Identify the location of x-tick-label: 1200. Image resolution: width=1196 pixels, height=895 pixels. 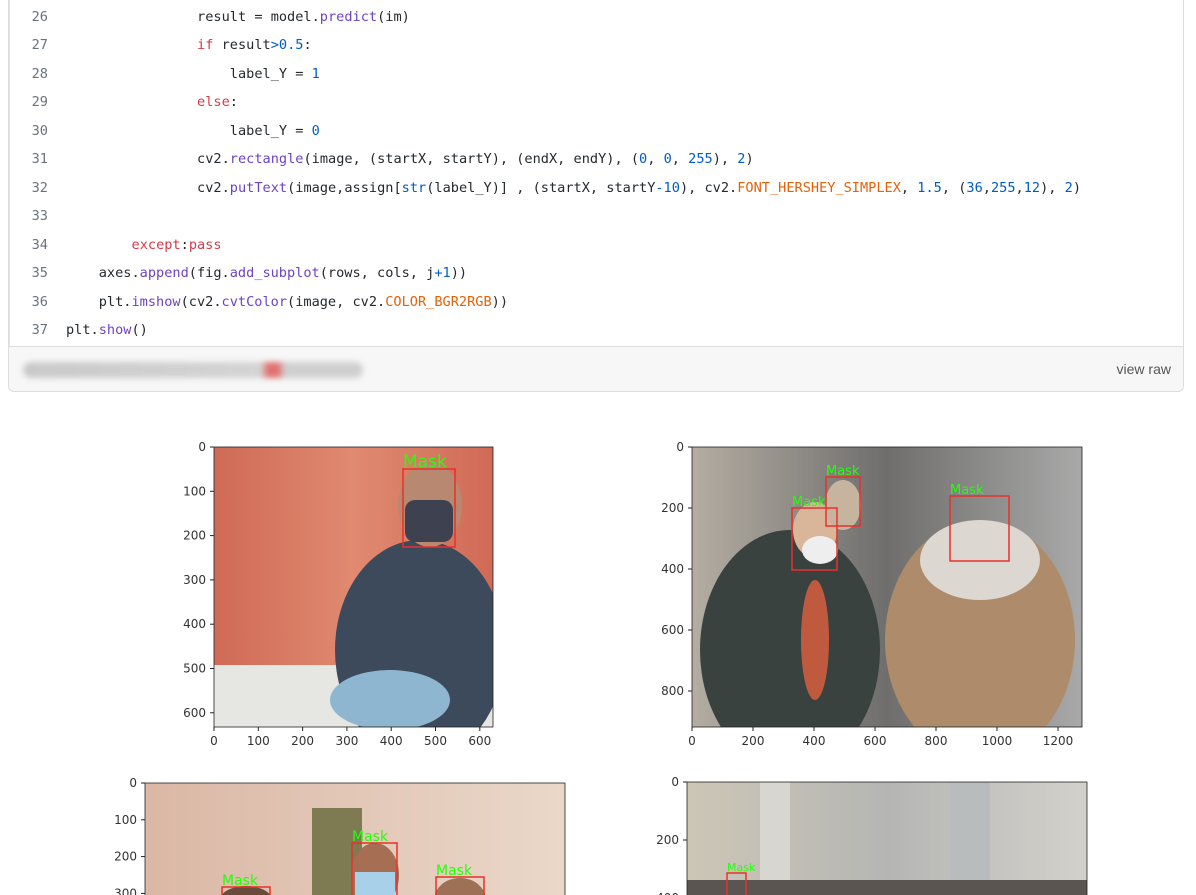
(1058, 741).